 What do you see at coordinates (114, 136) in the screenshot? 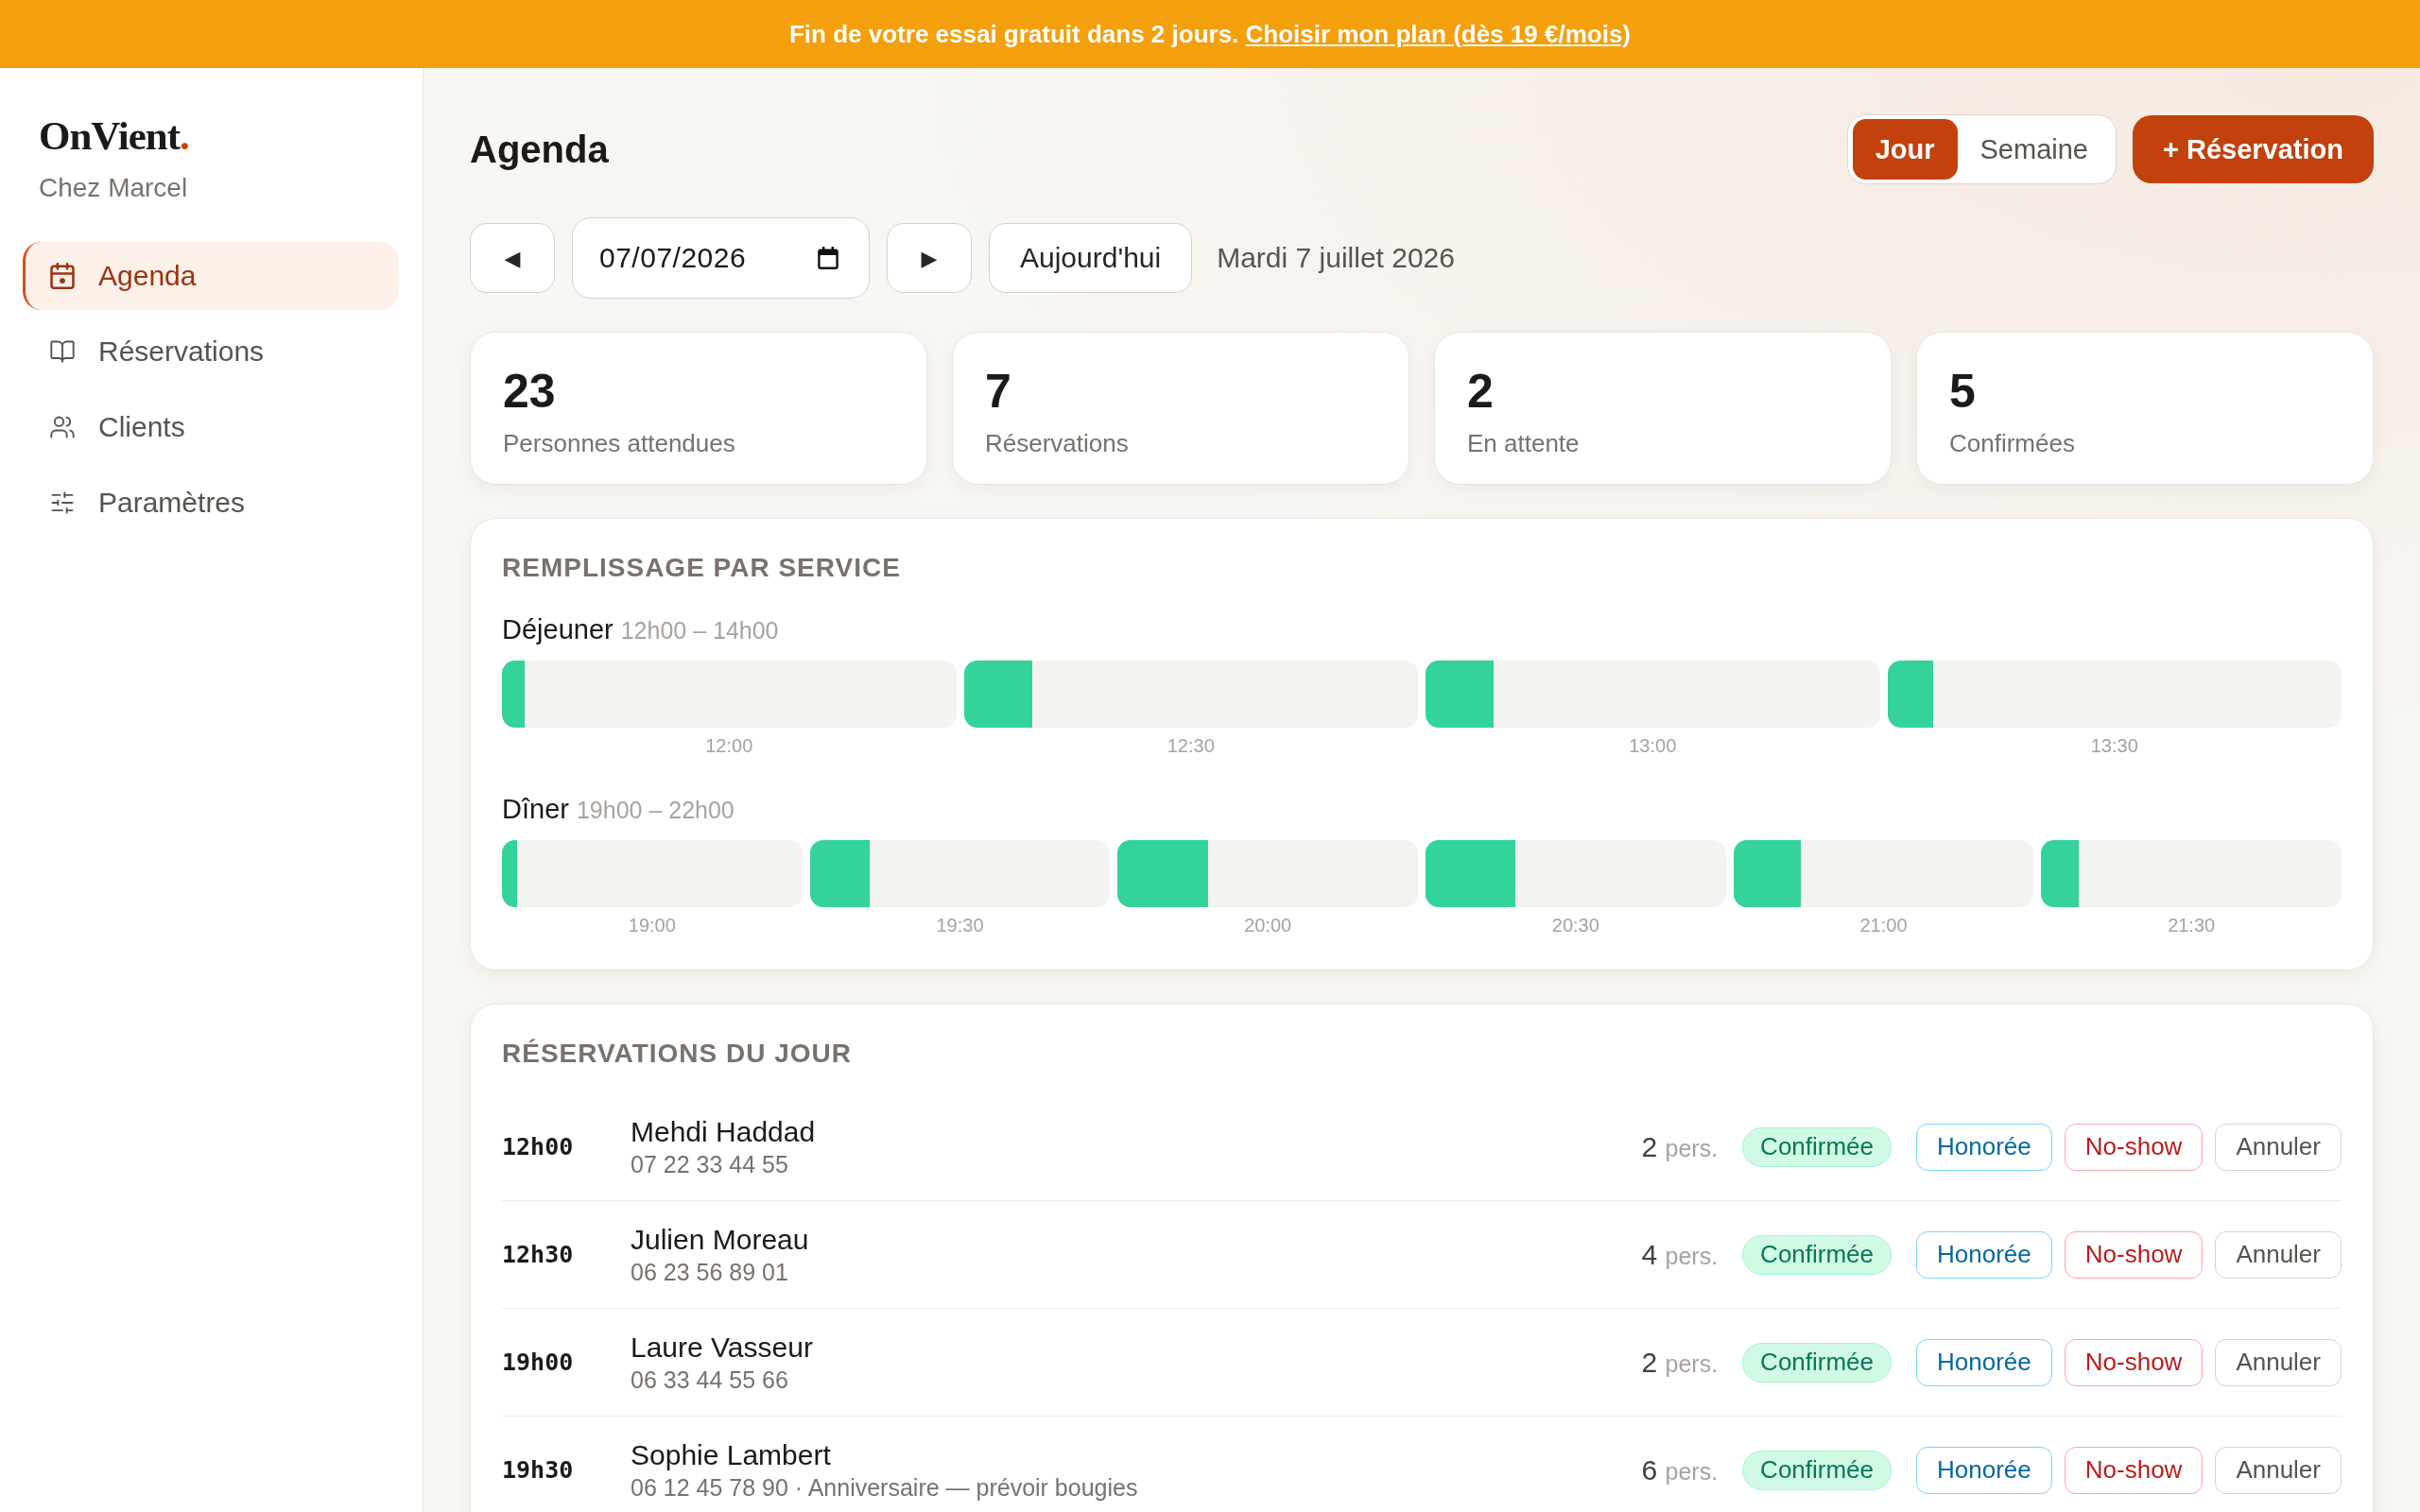
I see `brand-logo: OnVient.` at bounding box center [114, 136].